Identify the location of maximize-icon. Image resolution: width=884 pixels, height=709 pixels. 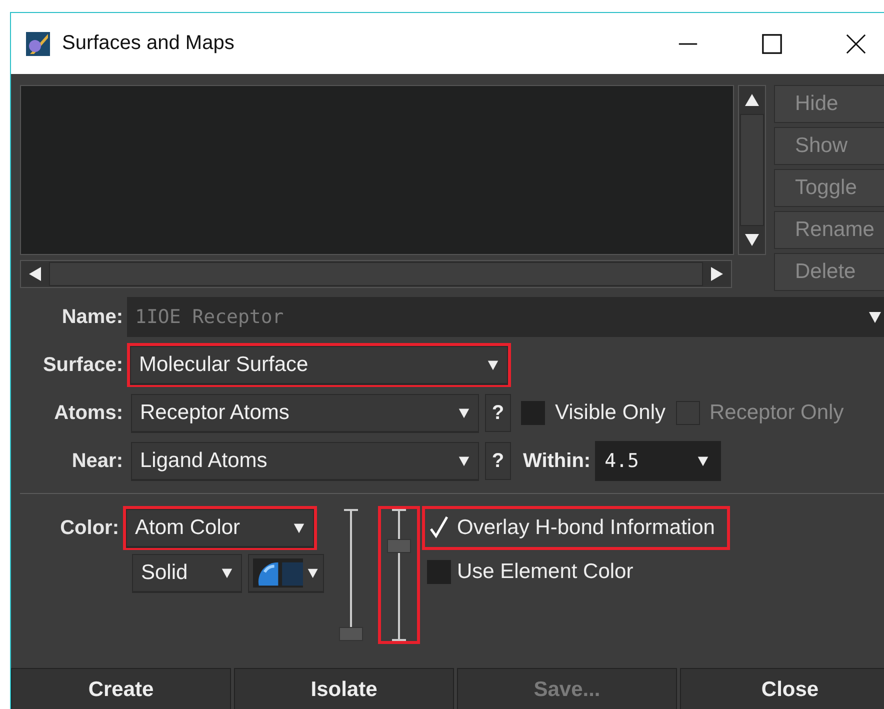
(772, 44).